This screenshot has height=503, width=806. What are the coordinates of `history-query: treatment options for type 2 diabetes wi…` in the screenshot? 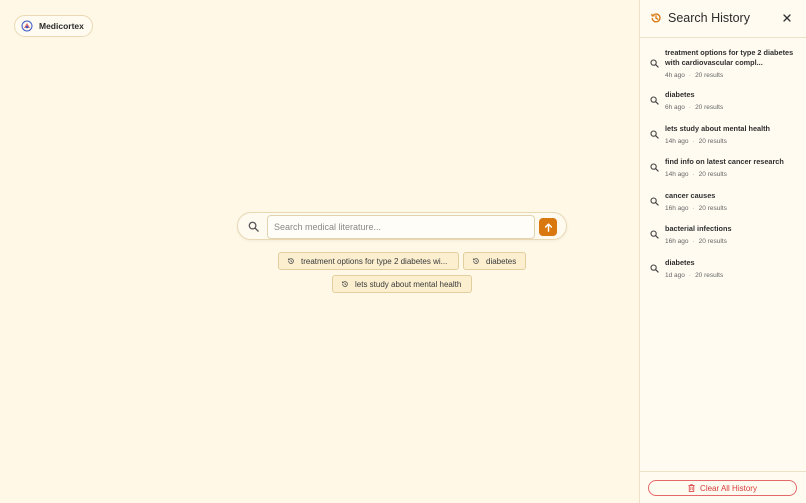 It's located at (729, 57).